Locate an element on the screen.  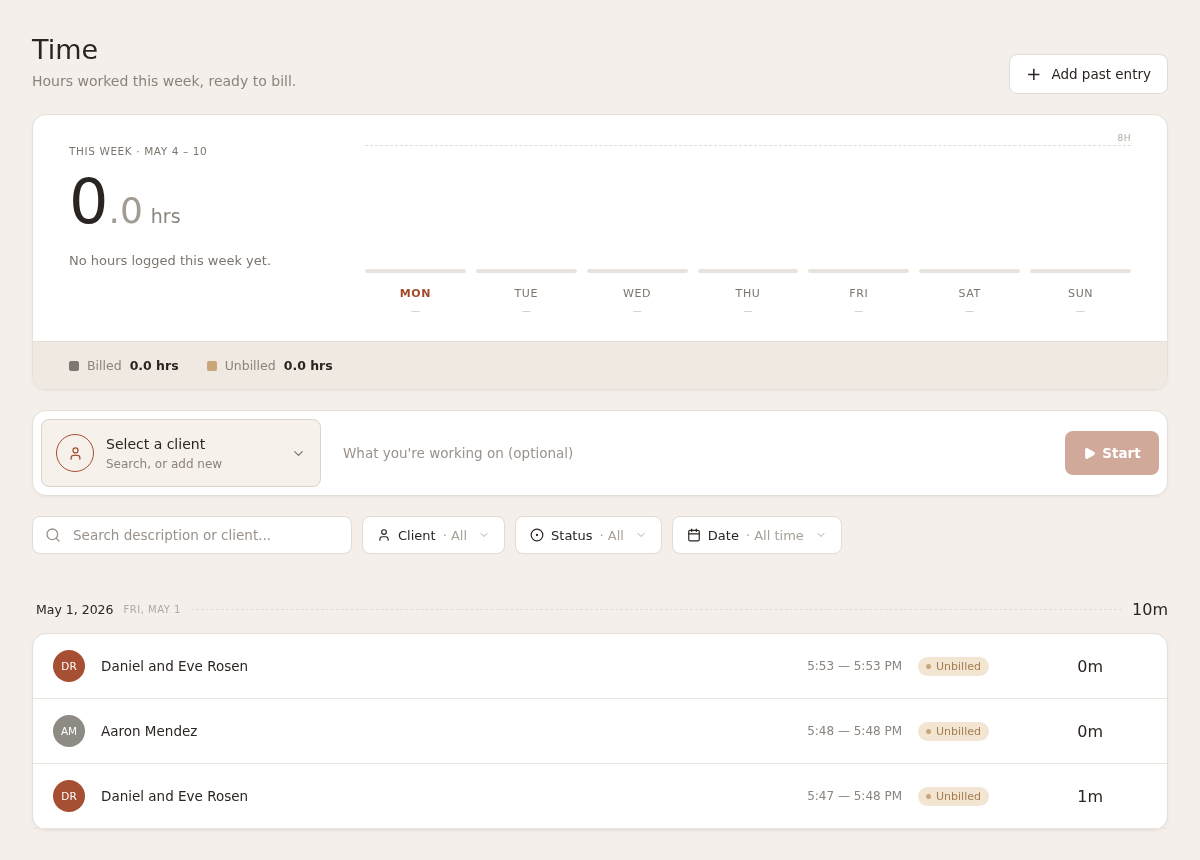
empty-week-note: No hours logged this week yet. is located at coordinates (170, 260).